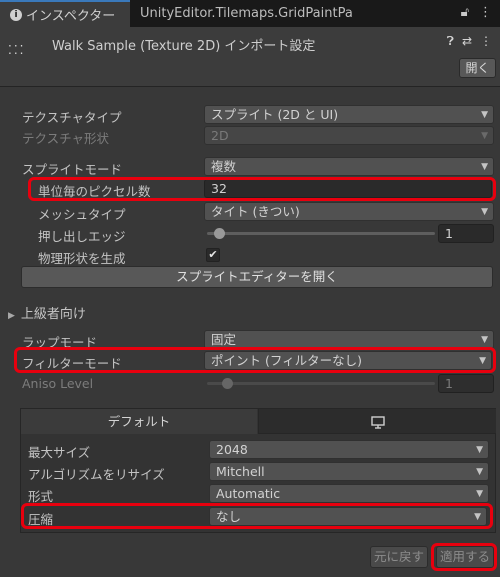 The width and height of the screenshot is (500, 577). I want to click on revert-button: 元に戻す, so click(399, 557).